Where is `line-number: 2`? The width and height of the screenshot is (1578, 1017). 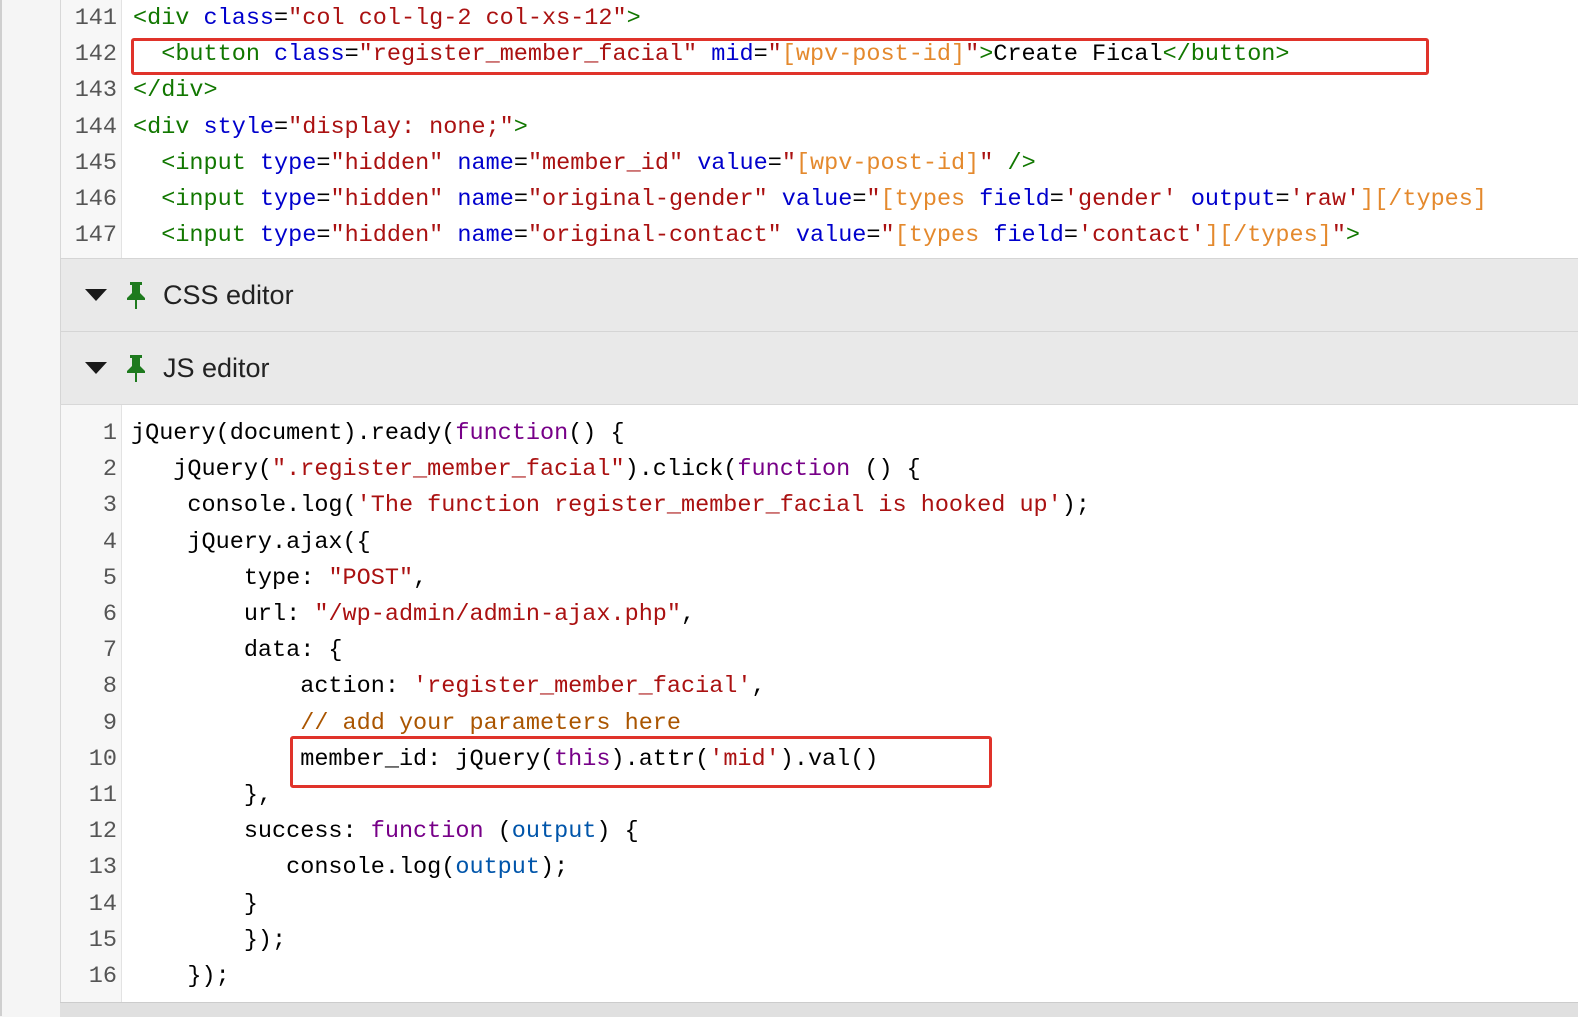 line-number: 2 is located at coordinates (109, 470).